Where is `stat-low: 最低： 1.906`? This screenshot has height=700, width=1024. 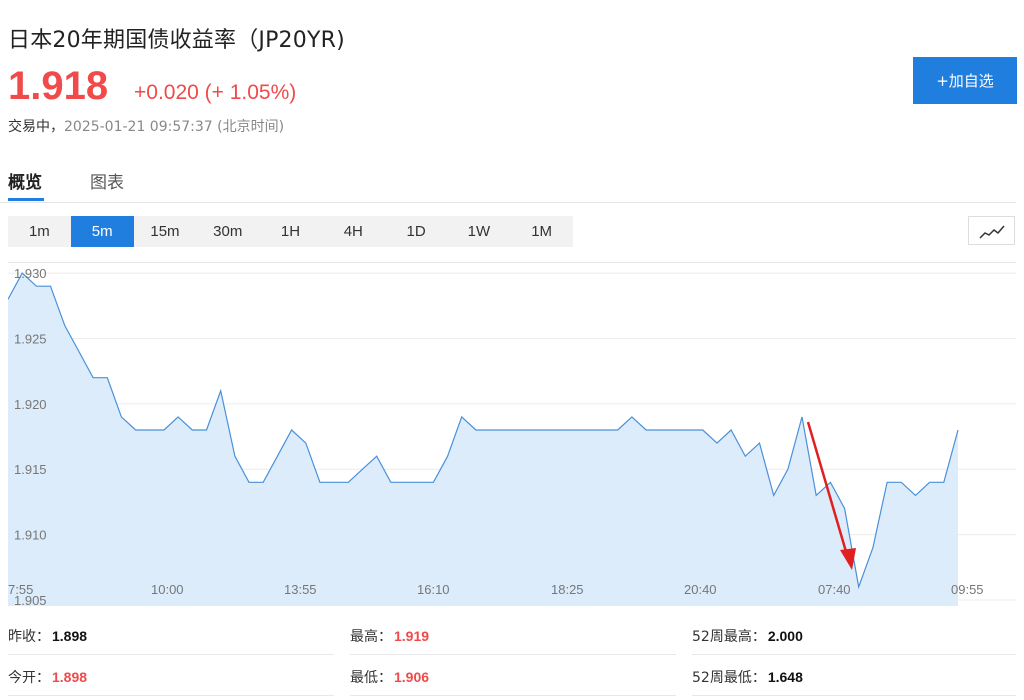 stat-low: 最低： 1.906 is located at coordinates (389, 677).